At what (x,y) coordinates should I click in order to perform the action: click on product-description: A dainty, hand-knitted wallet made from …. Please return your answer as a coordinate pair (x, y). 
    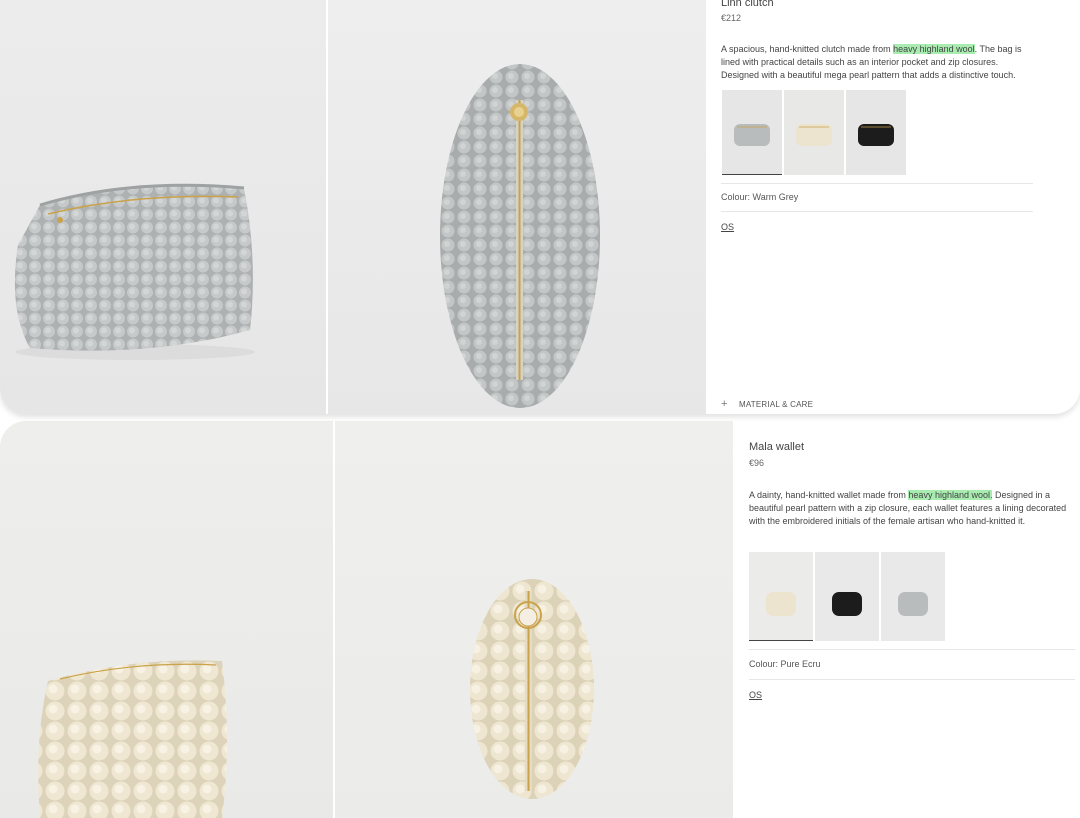
    Looking at the image, I should click on (908, 508).